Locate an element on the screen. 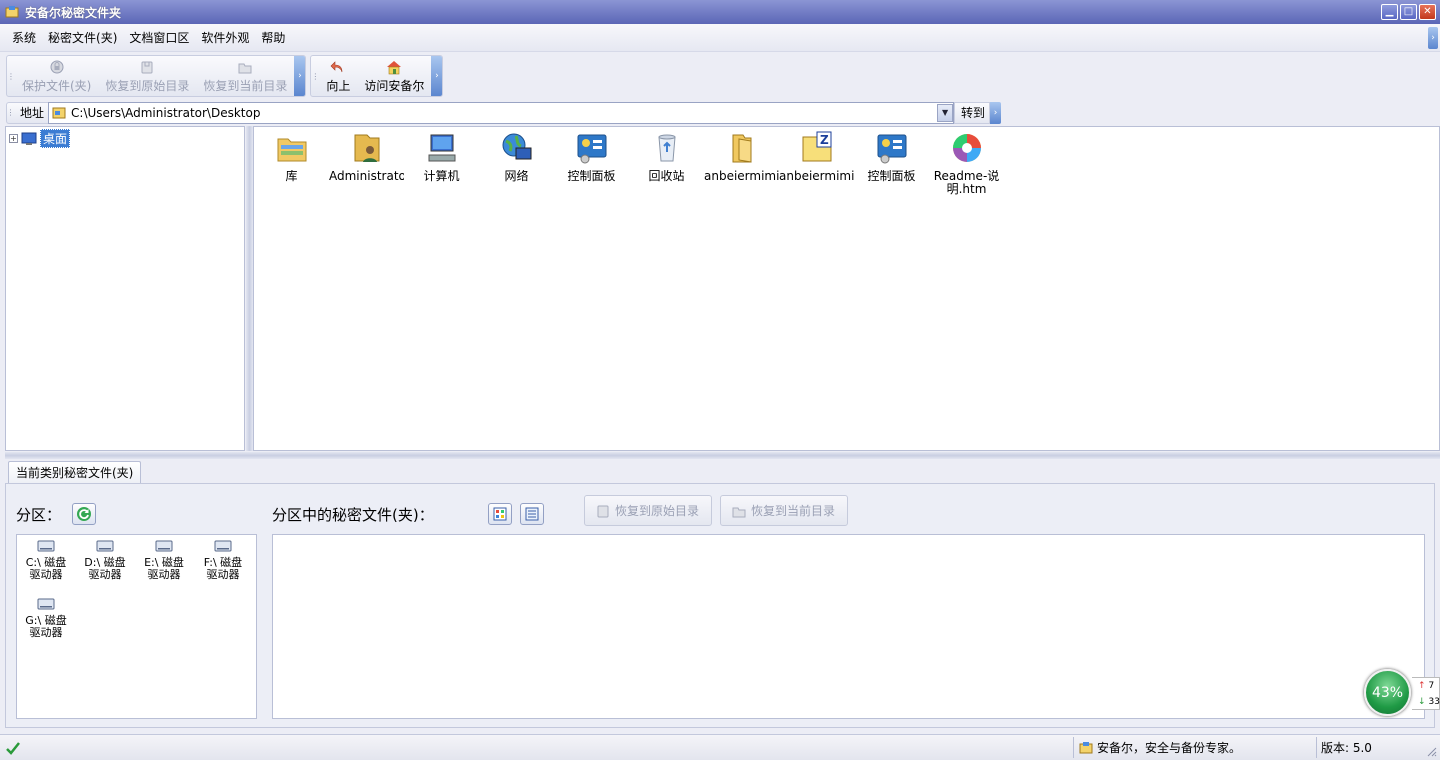 Image resolution: width=1440 pixels, height=760 pixels. go-to-button: 转到 is located at coordinates (972, 112).